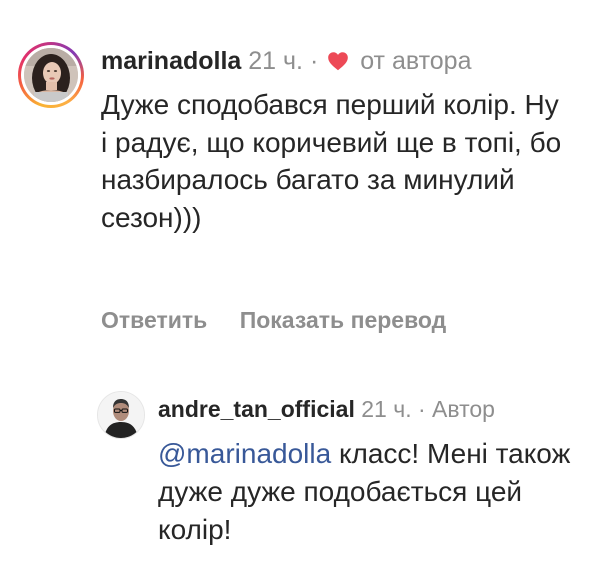 This screenshot has height=570, width=600. I want to click on comment-actions: Ответить Показать перевод, so click(286, 320).